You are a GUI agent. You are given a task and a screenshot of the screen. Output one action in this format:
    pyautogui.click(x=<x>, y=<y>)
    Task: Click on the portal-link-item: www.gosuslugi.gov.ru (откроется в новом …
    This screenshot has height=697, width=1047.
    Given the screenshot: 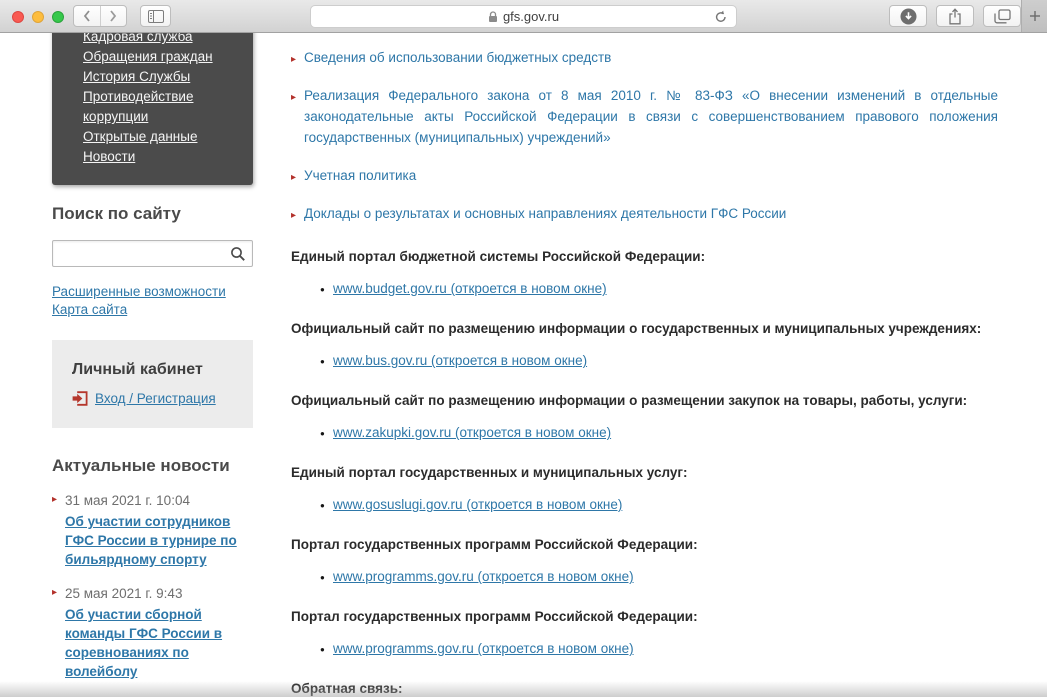 What is the action you would take?
    pyautogui.click(x=659, y=504)
    